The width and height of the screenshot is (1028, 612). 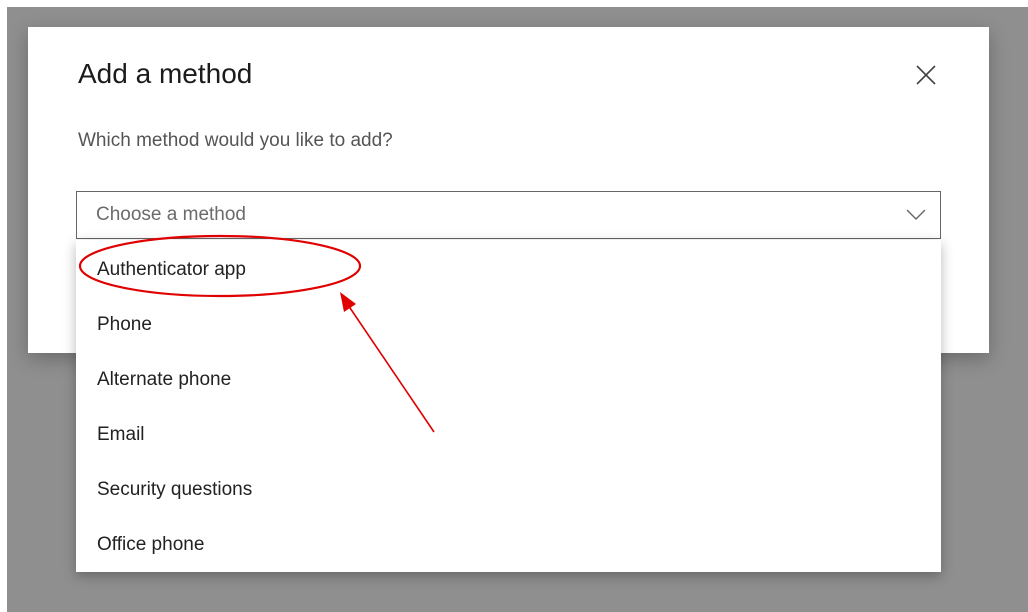 What do you see at coordinates (124, 324) in the screenshot?
I see `option-label: Phone` at bounding box center [124, 324].